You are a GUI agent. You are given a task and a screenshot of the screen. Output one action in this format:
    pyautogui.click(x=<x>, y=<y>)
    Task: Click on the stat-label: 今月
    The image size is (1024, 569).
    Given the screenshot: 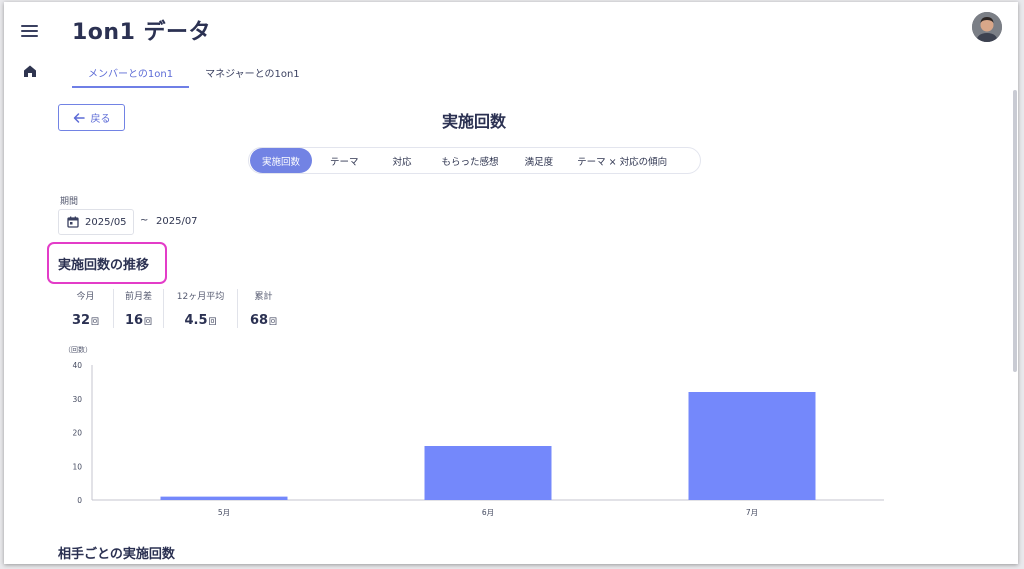 What is the action you would take?
    pyautogui.click(x=85, y=297)
    